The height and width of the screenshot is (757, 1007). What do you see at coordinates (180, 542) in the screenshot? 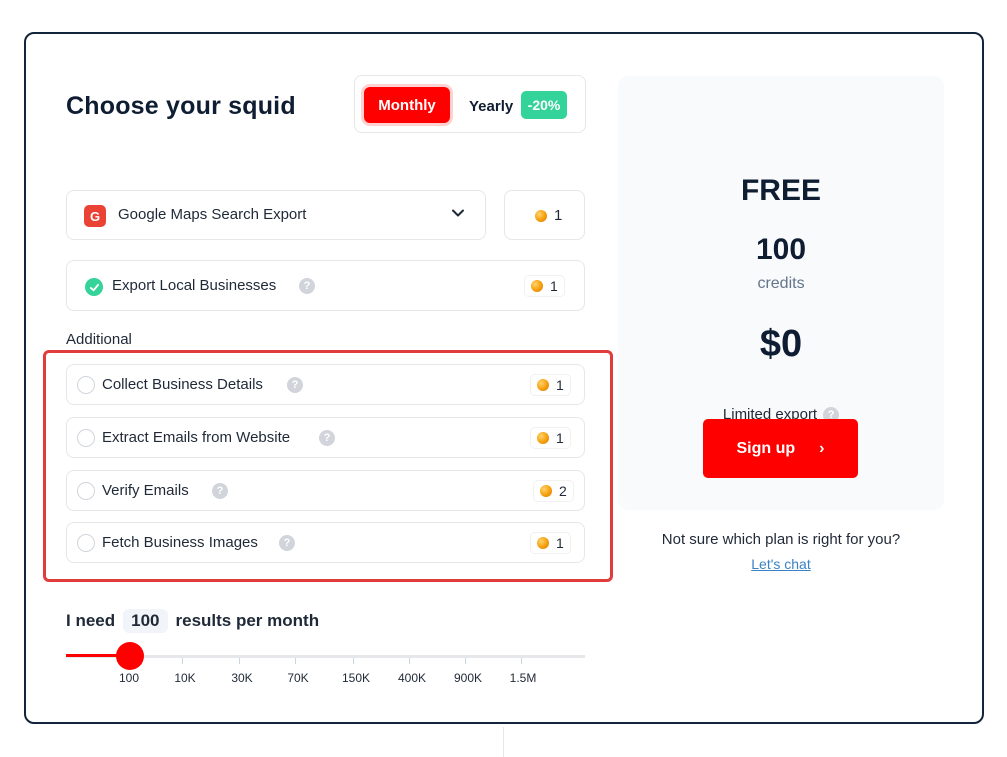
I see `option-label: Fetch Business Images` at bounding box center [180, 542].